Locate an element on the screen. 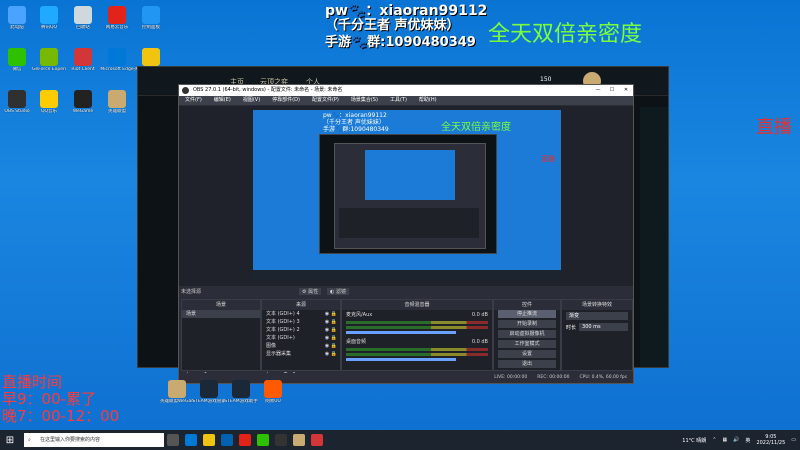  store-taskbar-icon is located at coordinates (227, 440).